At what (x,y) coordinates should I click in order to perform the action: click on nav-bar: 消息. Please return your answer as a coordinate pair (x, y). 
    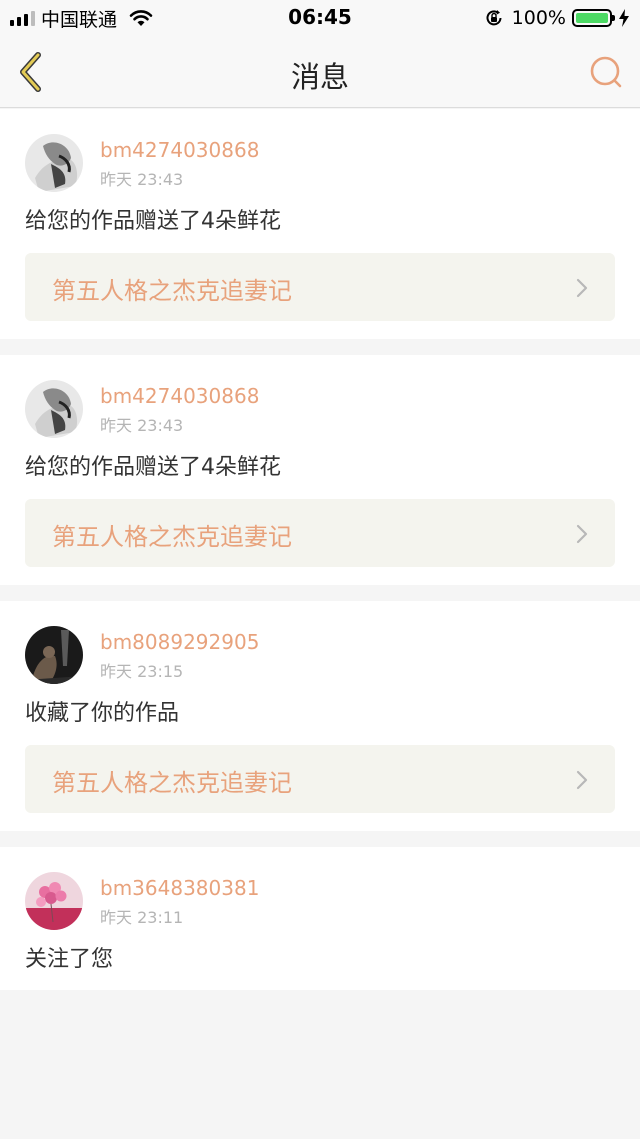
    Looking at the image, I should click on (320, 72).